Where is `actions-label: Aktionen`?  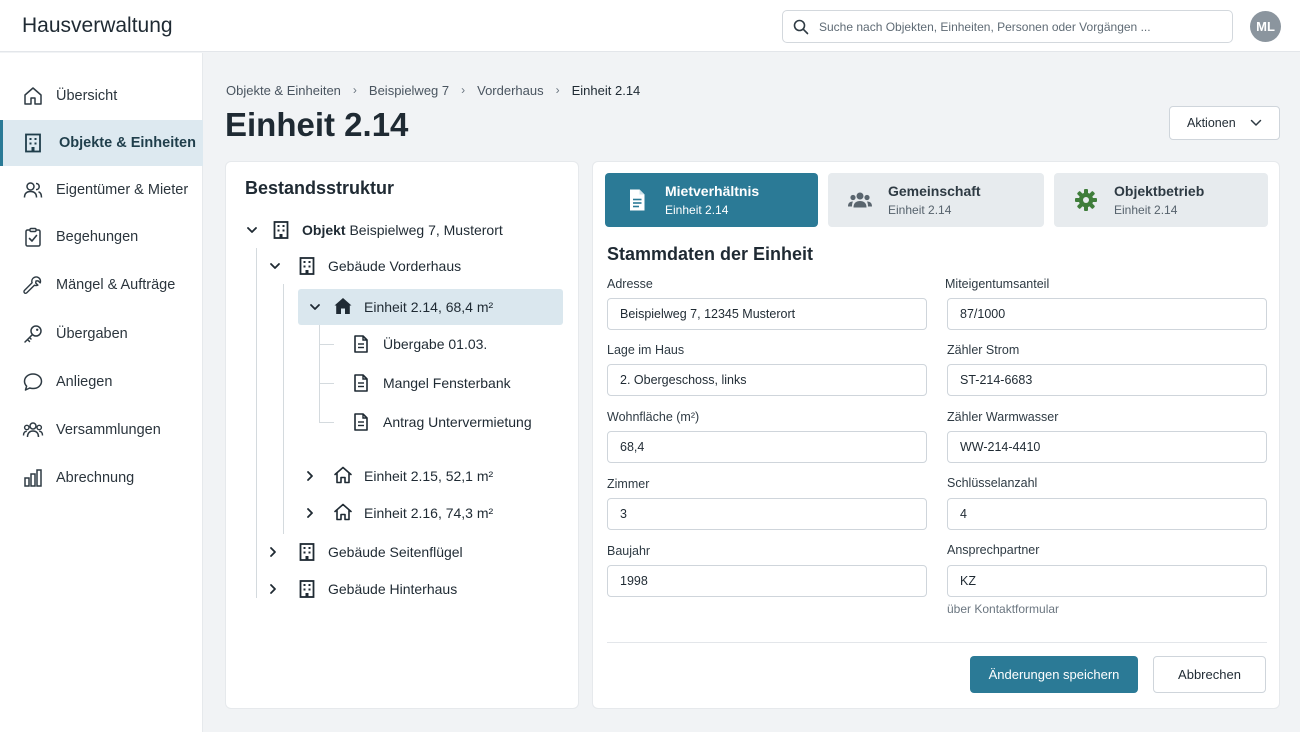
actions-label: Aktionen is located at coordinates (1211, 123).